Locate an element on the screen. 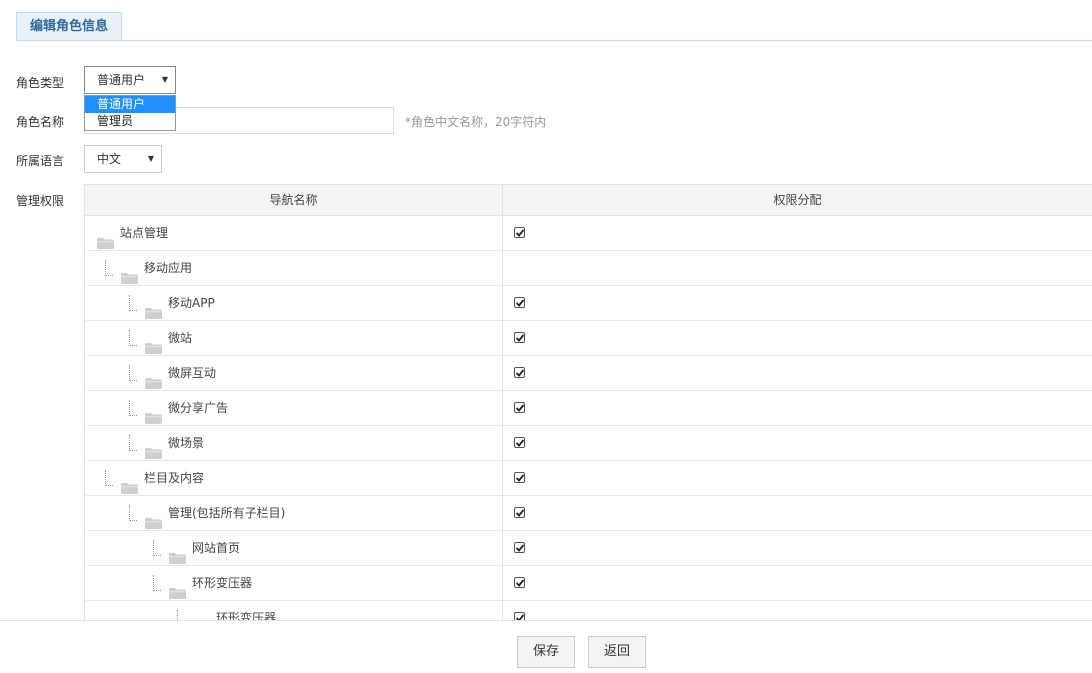 The image size is (1092, 673). language-select: 中文 ▼ is located at coordinates (123, 159).